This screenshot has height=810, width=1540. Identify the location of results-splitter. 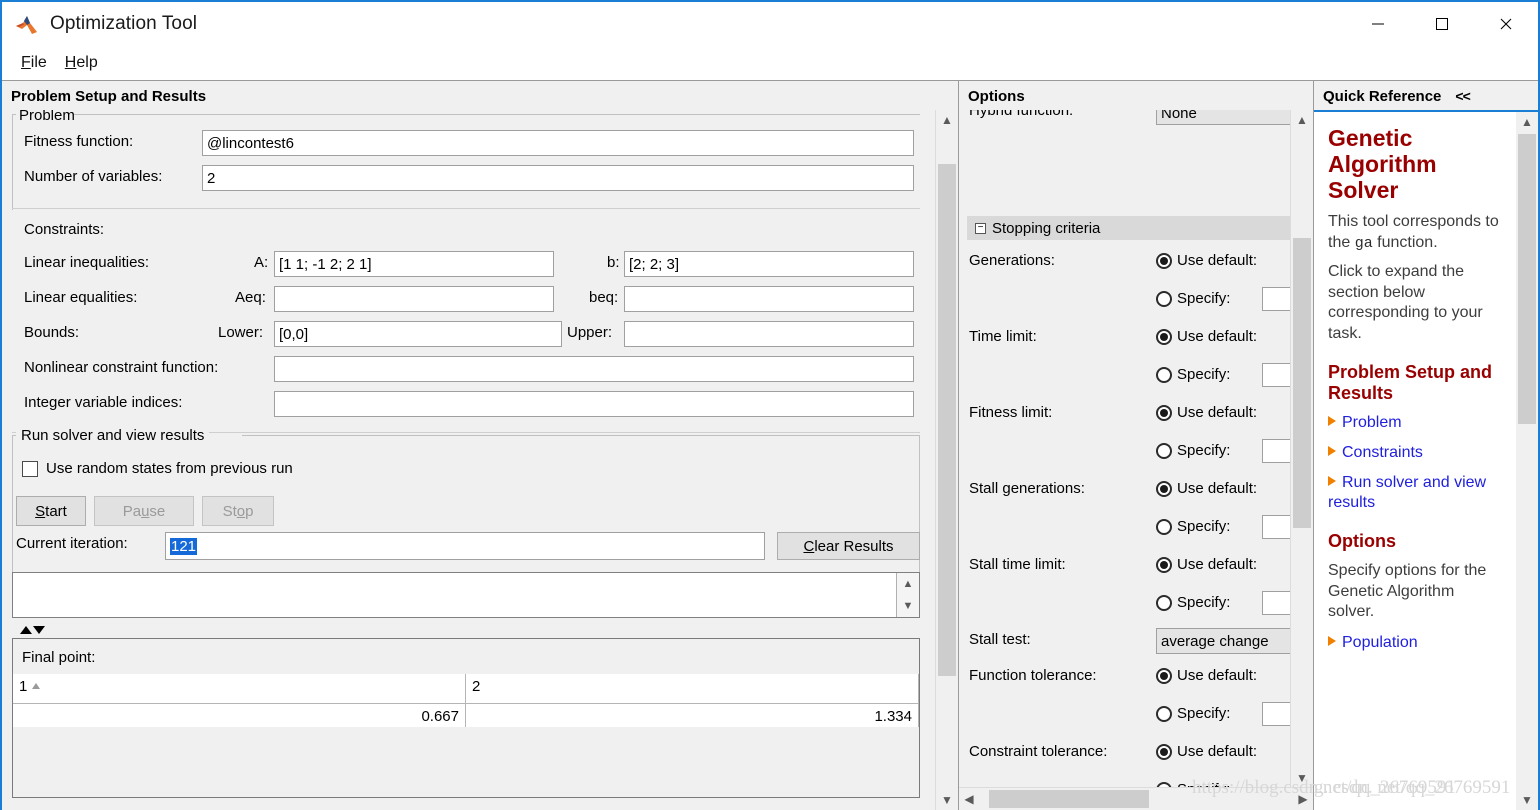
(470, 630).